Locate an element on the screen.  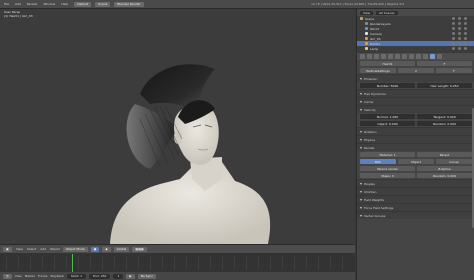
tab-particles is located at coordinates (432, 56).